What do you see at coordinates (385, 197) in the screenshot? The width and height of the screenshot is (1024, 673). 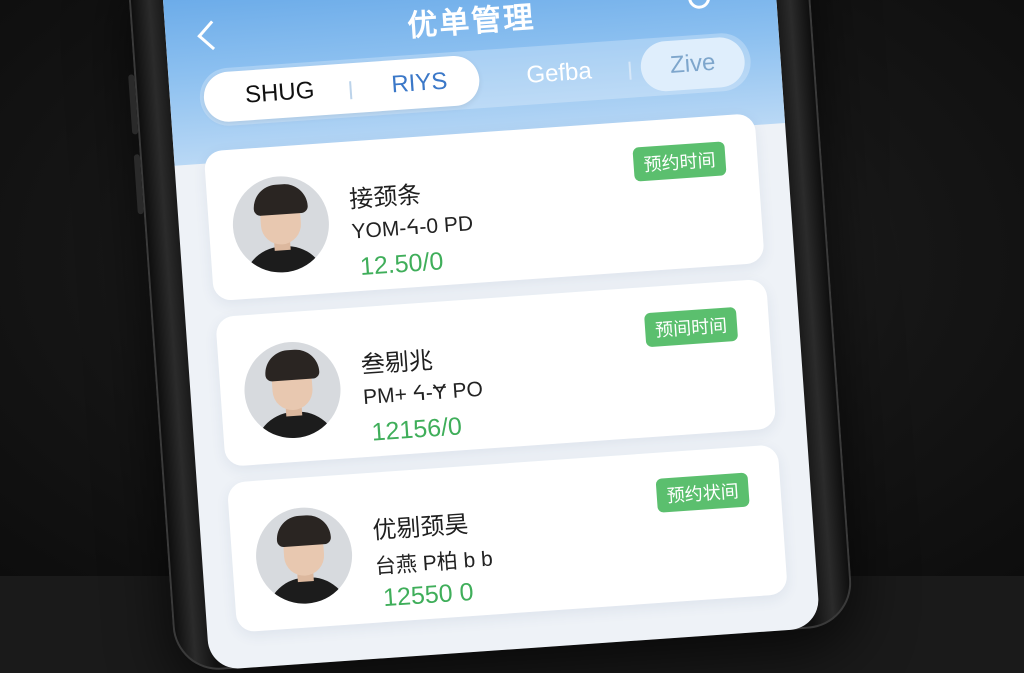 I see `order-name: 接颈条` at bounding box center [385, 197].